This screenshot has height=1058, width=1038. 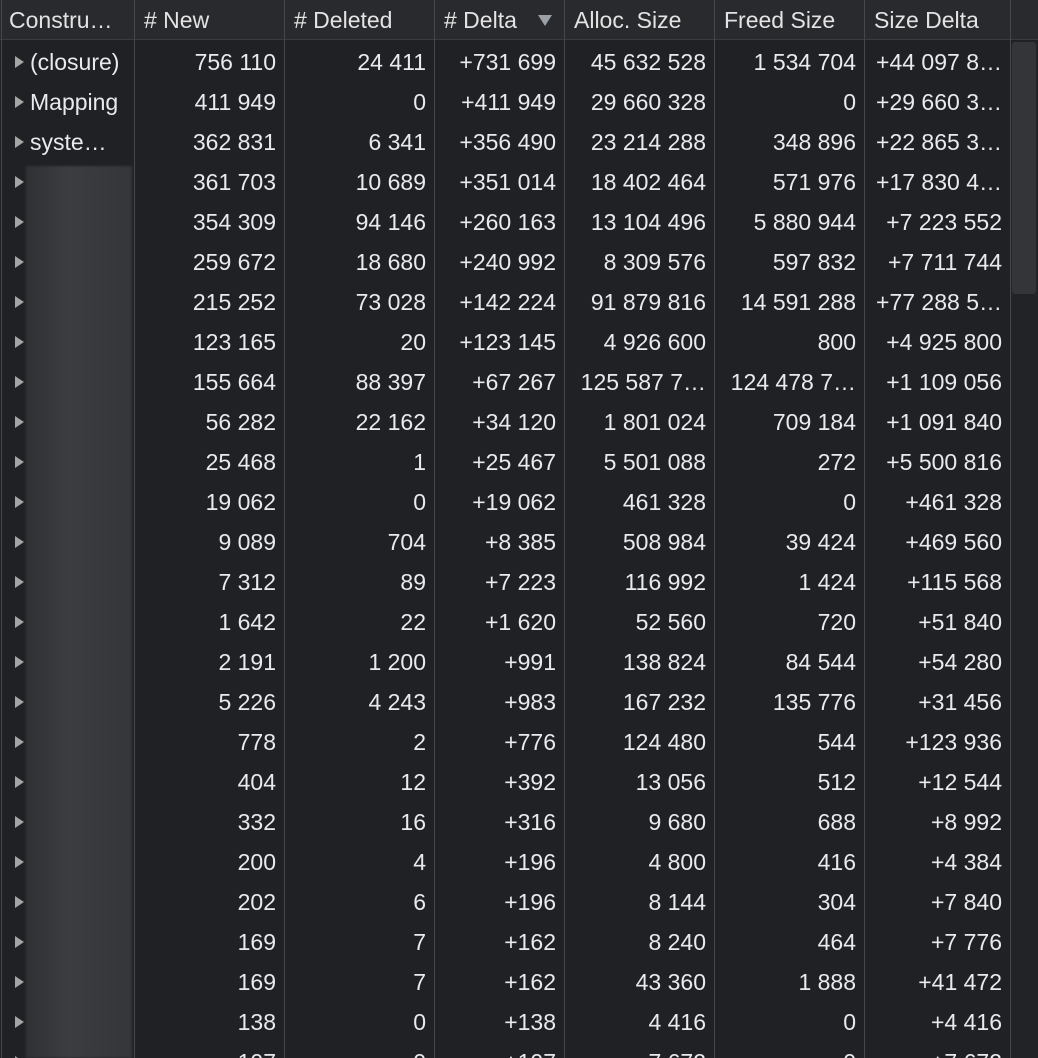 I want to click on cell-size-delta: +12 544, so click(x=960, y=782).